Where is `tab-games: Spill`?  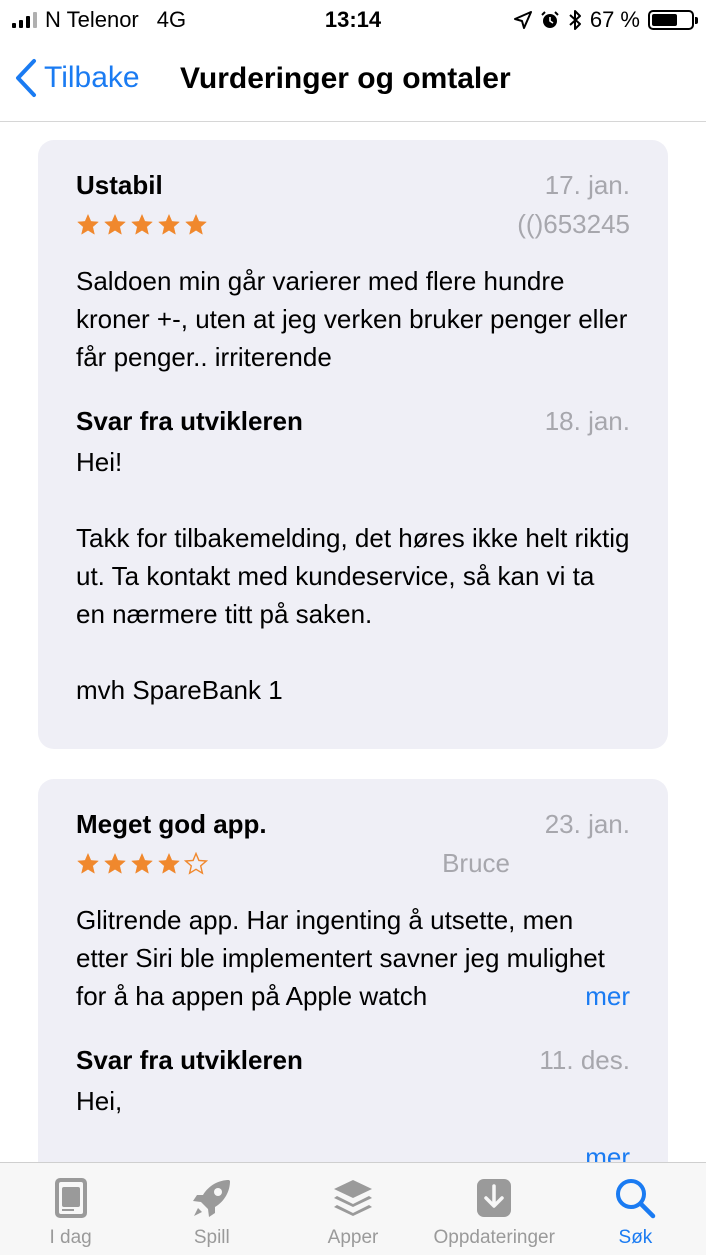 tab-games: Spill is located at coordinates (211, 1209).